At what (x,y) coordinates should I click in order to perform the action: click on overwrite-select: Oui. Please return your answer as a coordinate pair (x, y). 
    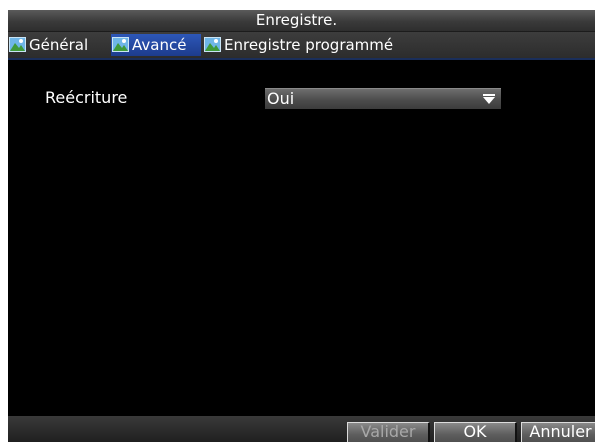
    Looking at the image, I should click on (383, 98).